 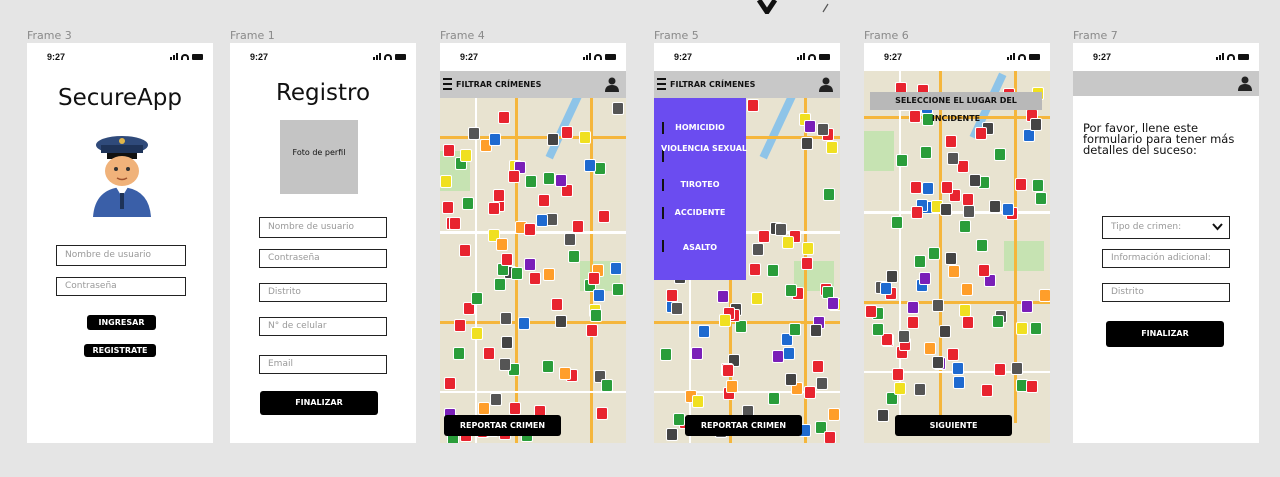 What do you see at coordinates (1095, 35) in the screenshot?
I see `frame-label-7: Frame 7` at bounding box center [1095, 35].